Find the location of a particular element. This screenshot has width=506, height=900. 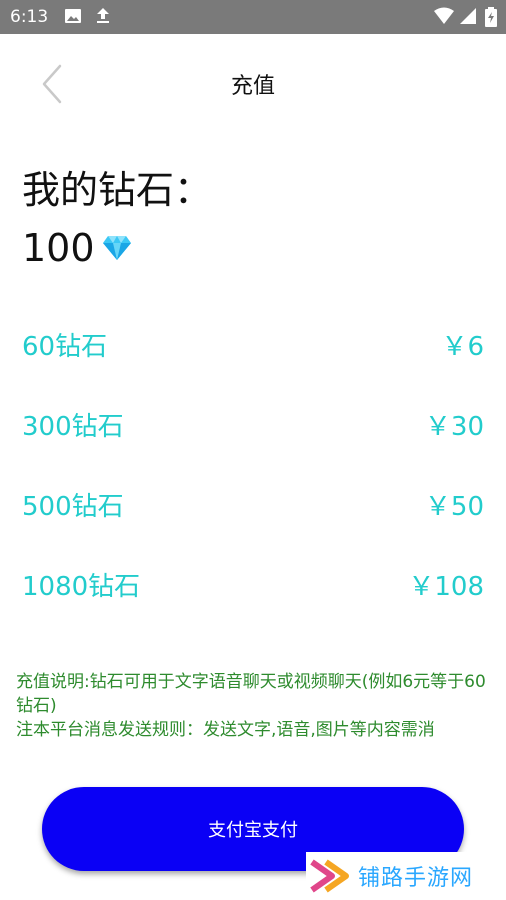

option-price: ￥30 is located at coordinates (454, 427).